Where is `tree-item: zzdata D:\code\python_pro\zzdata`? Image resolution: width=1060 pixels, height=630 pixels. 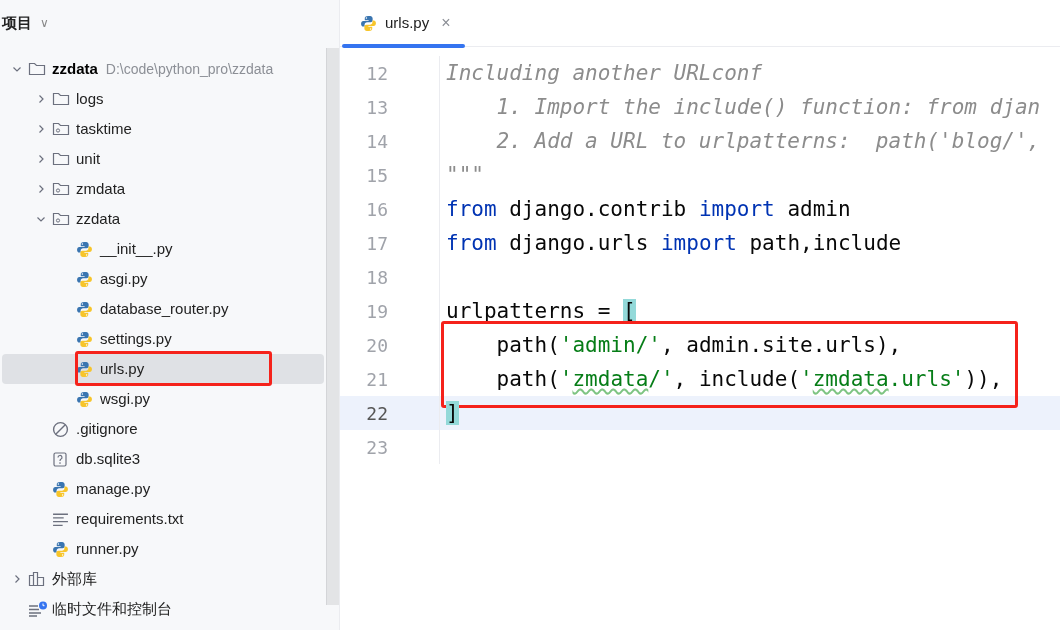 tree-item: zzdata D:\code\python_pro\zzdata is located at coordinates (163, 69).